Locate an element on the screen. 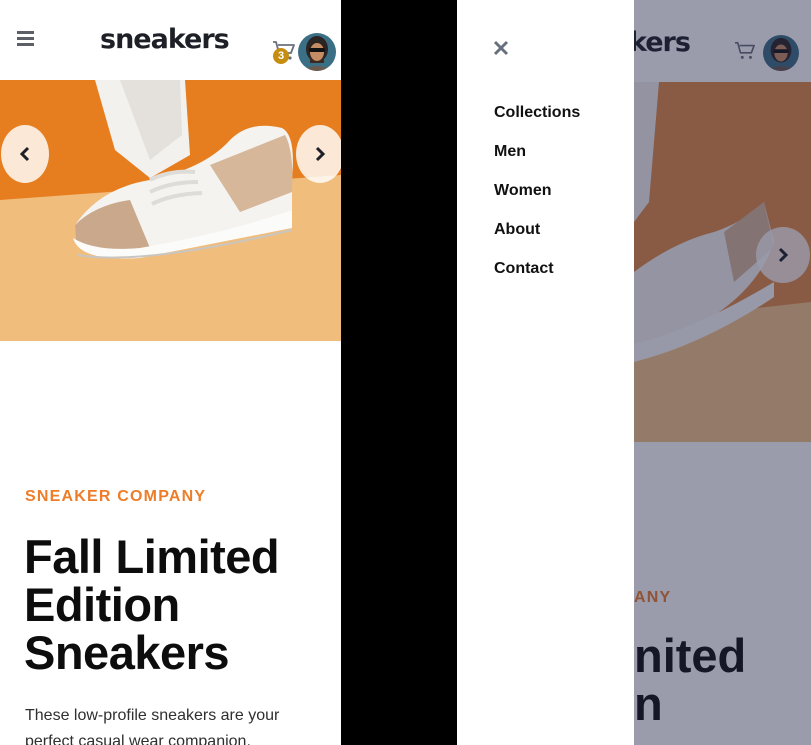 This screenshot has width=811, height=745. nav-item-contact: Contact is located at coordinates (524, 269).